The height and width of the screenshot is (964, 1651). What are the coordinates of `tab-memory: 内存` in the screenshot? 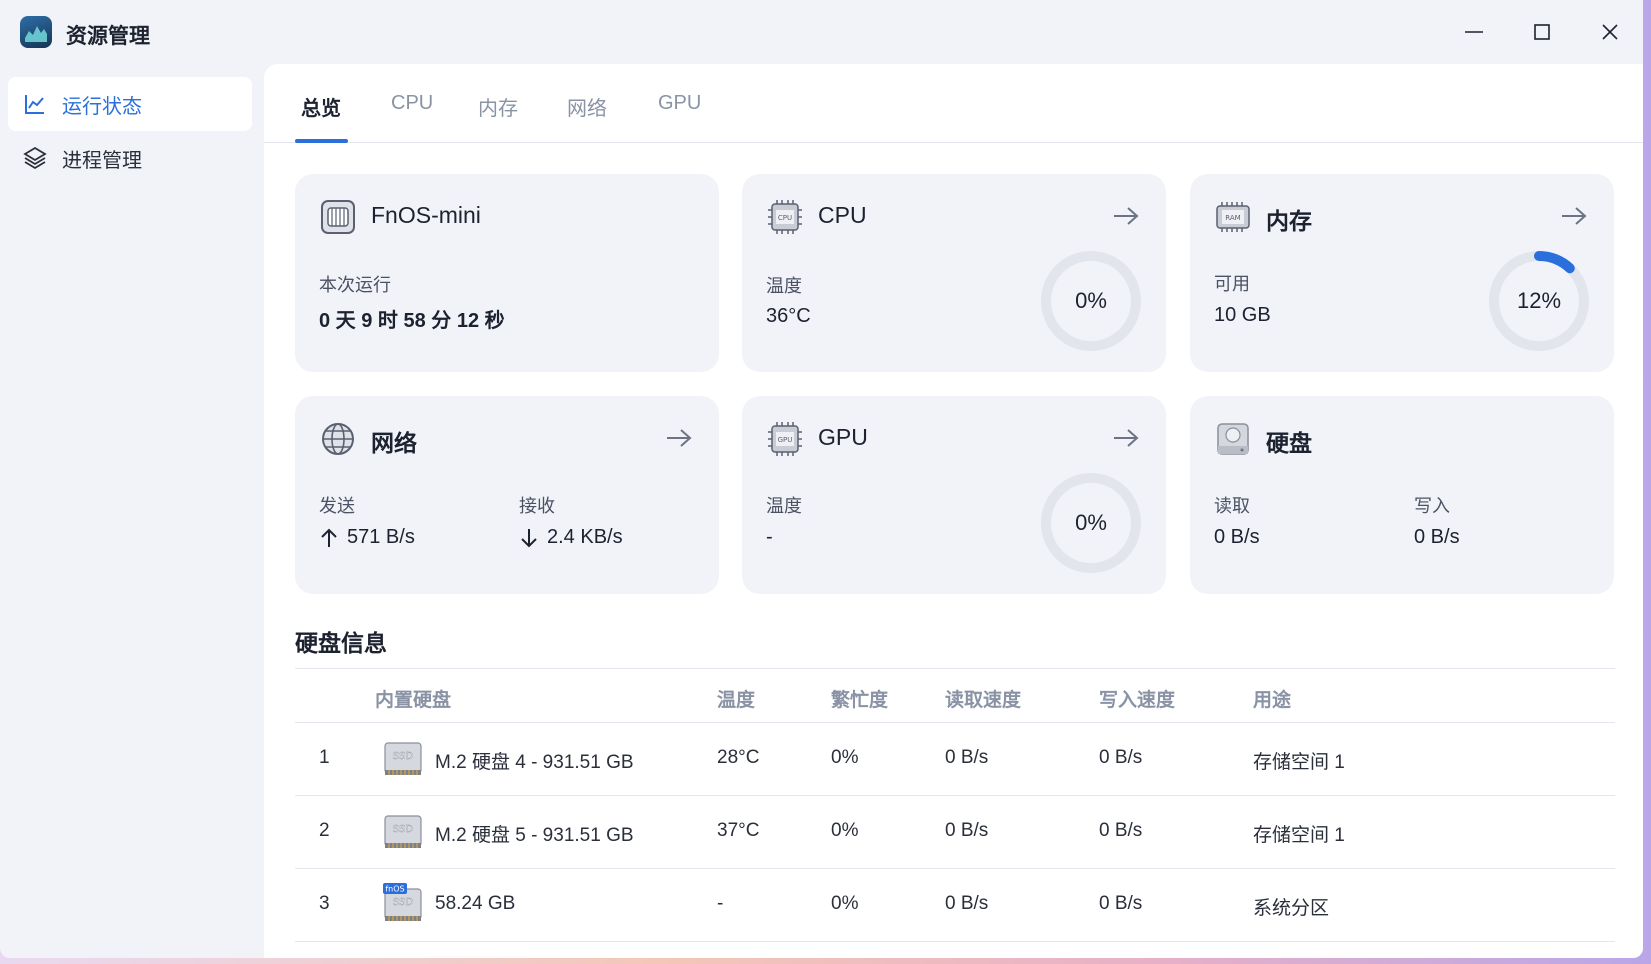 It's located at (498, 106).